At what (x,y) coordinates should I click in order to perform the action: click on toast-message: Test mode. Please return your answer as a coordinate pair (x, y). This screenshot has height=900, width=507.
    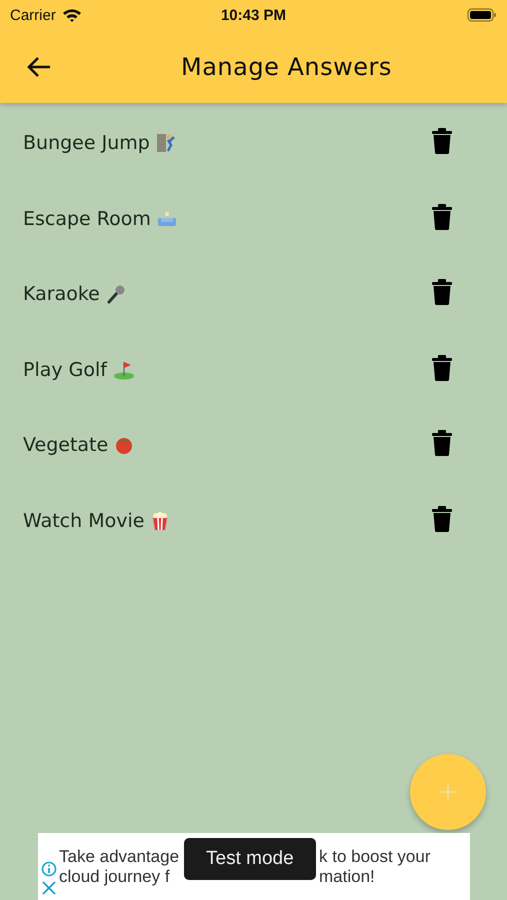
    Looking at the image, I should click on (250, 859).